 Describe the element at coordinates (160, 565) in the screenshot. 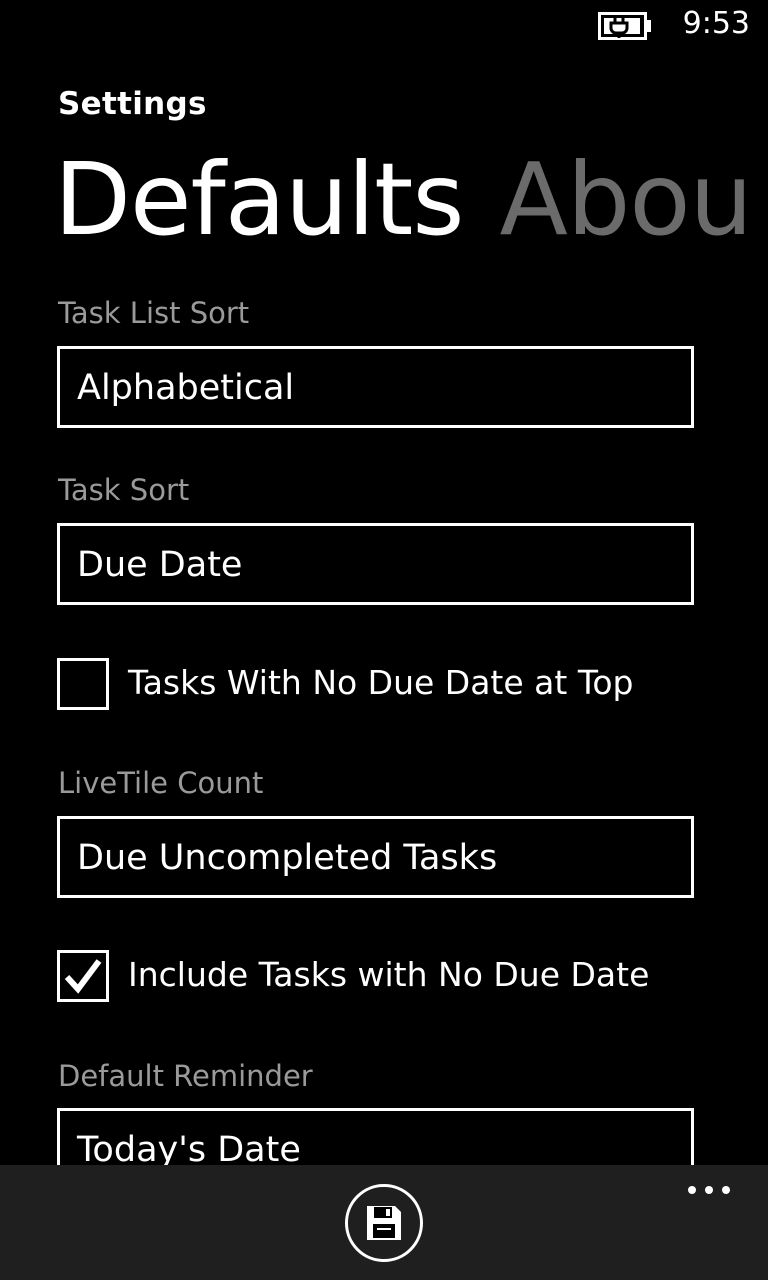

I see `task-sort-value: Due Date` at that location.